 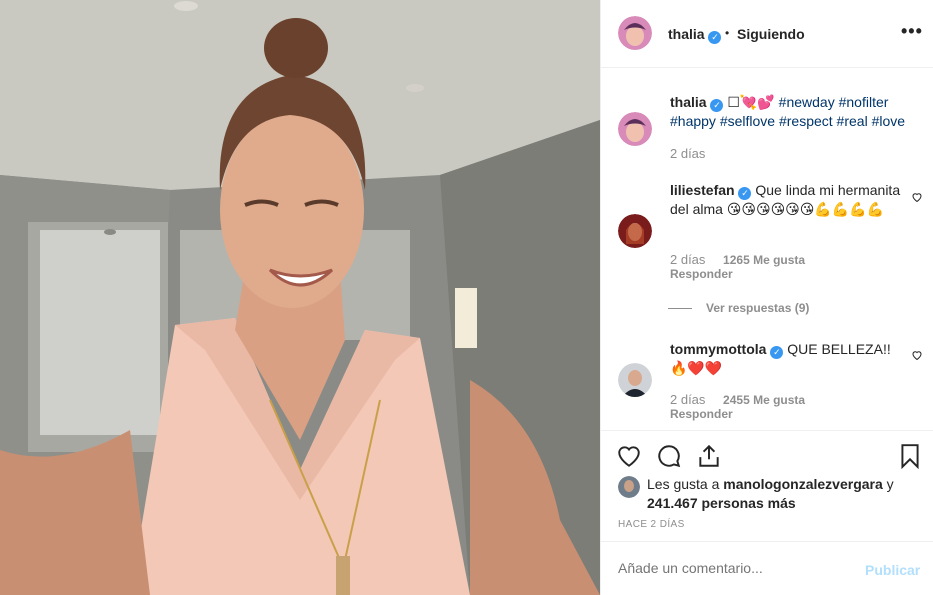 I want to click on comment-text: tommymottola ✓ QUE BELLEZA!! 🔥❤️❤️, so click(x=790, y=358).